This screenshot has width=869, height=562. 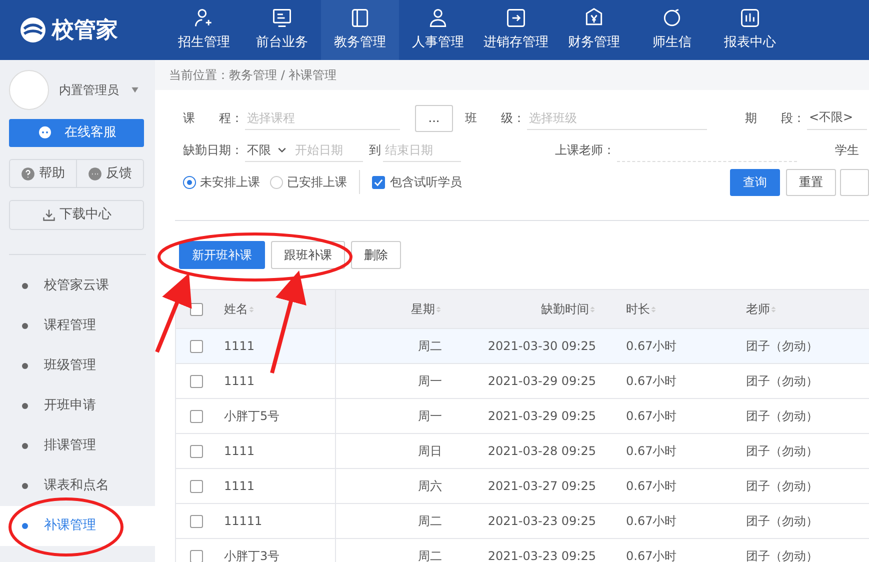 I want to click on online-service-button: 在线客服, so click(x=76, y=133).